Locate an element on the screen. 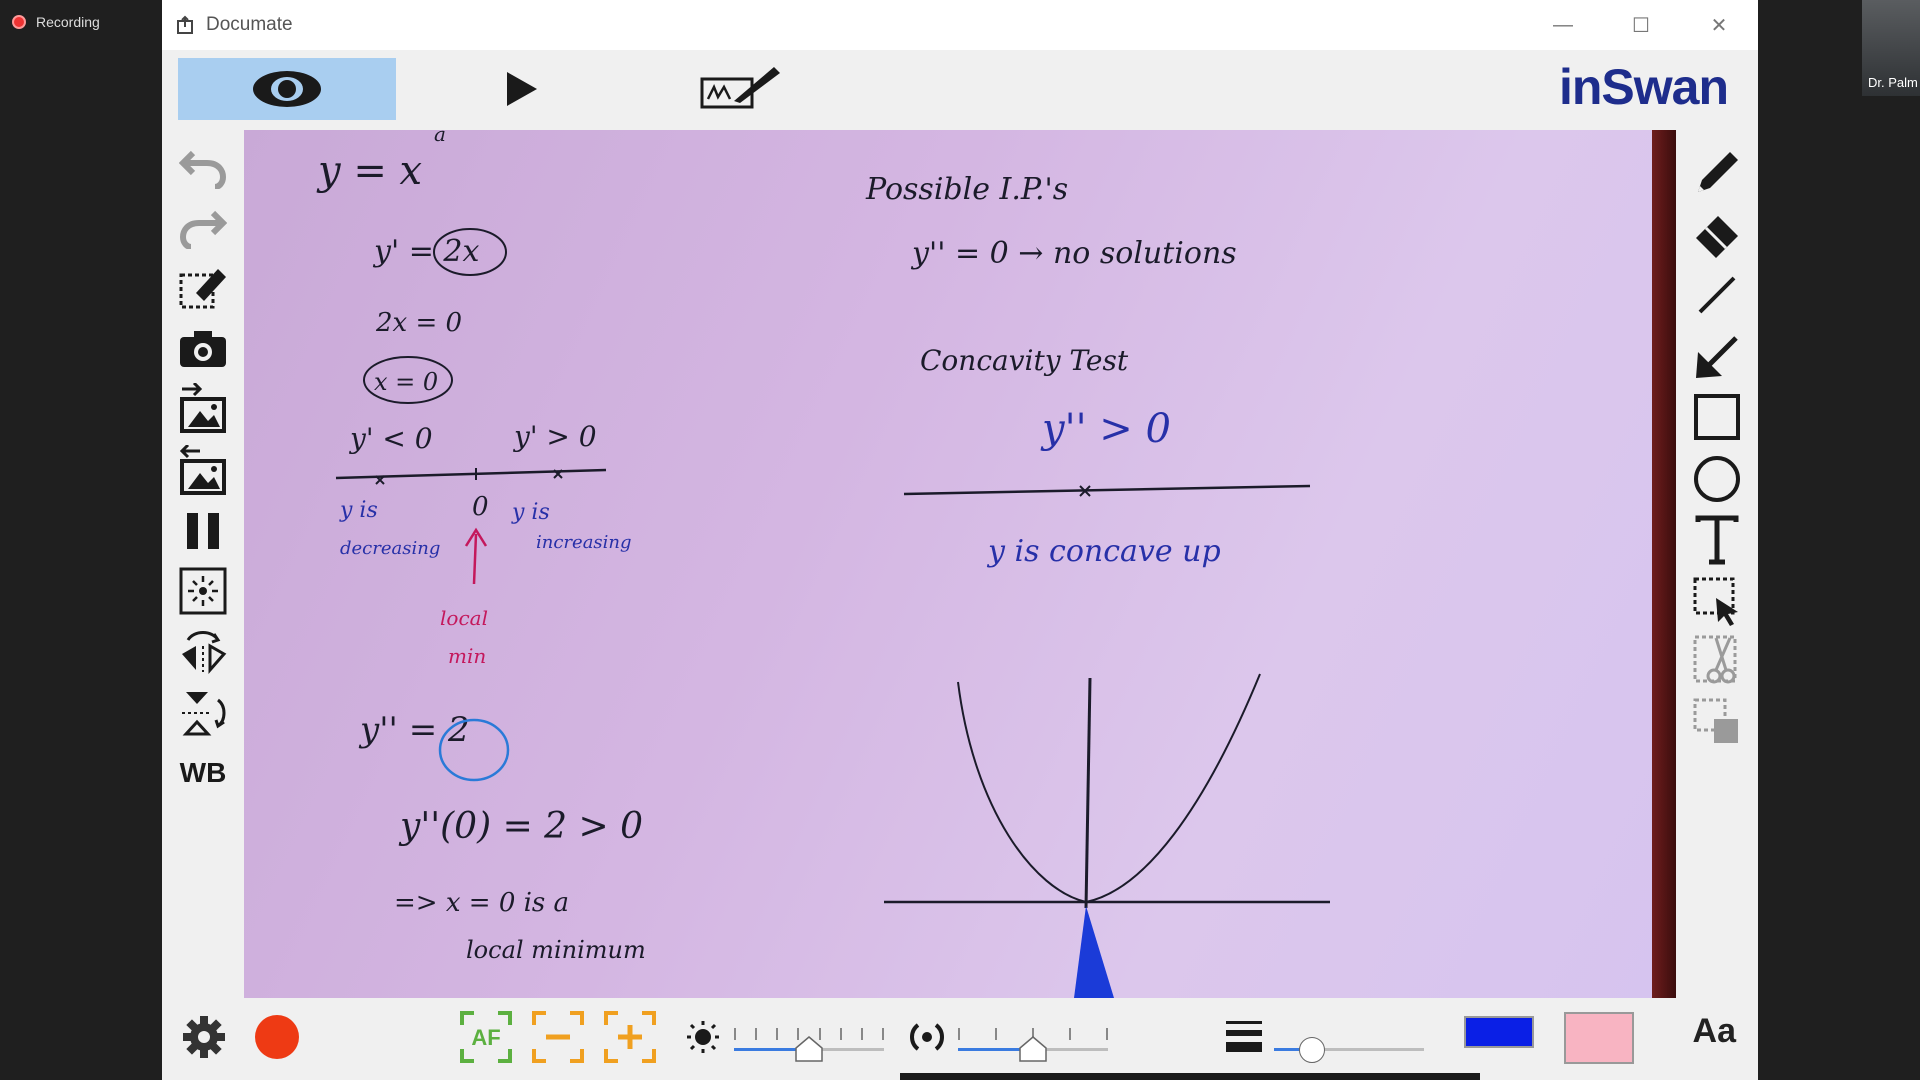 This screenshot has width=1920, height=1080. pen-tool is located at coordinates (1717, 171).